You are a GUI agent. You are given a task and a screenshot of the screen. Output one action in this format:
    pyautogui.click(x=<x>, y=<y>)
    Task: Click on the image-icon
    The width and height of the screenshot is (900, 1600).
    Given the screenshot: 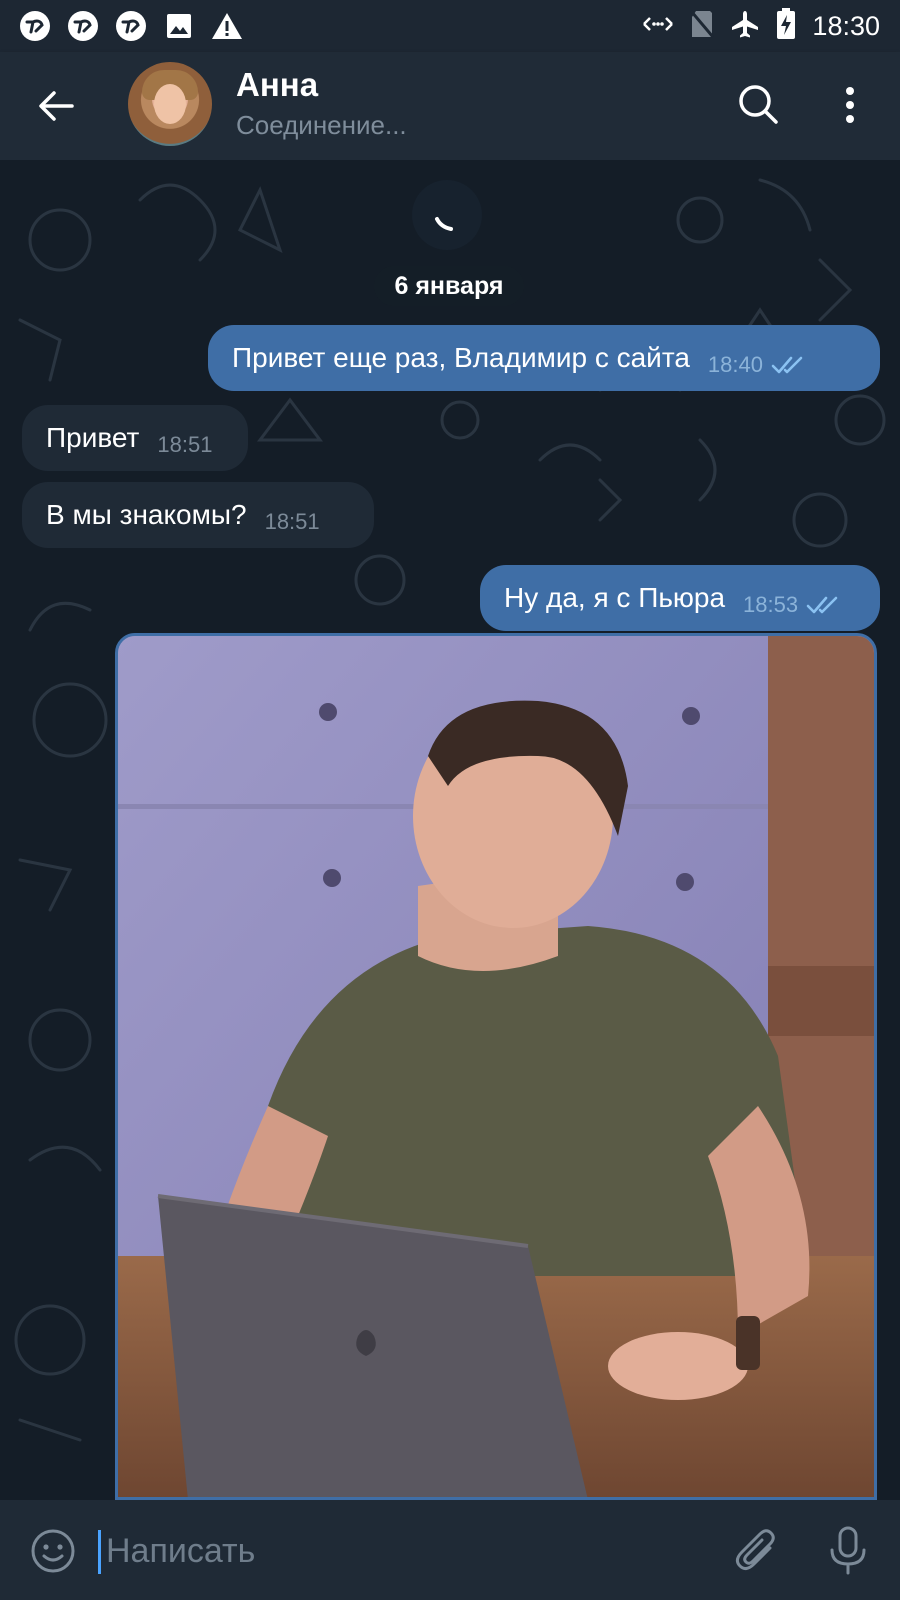 What is the action you would take?
    pyautogui.click(x=179, y=26)
    